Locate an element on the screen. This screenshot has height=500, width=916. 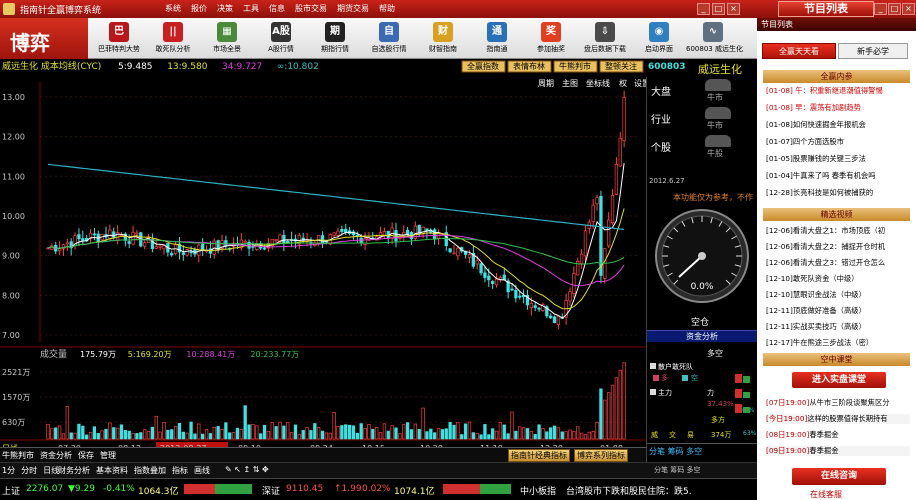
chart-option: 权 is located at coordinates (623, 83).